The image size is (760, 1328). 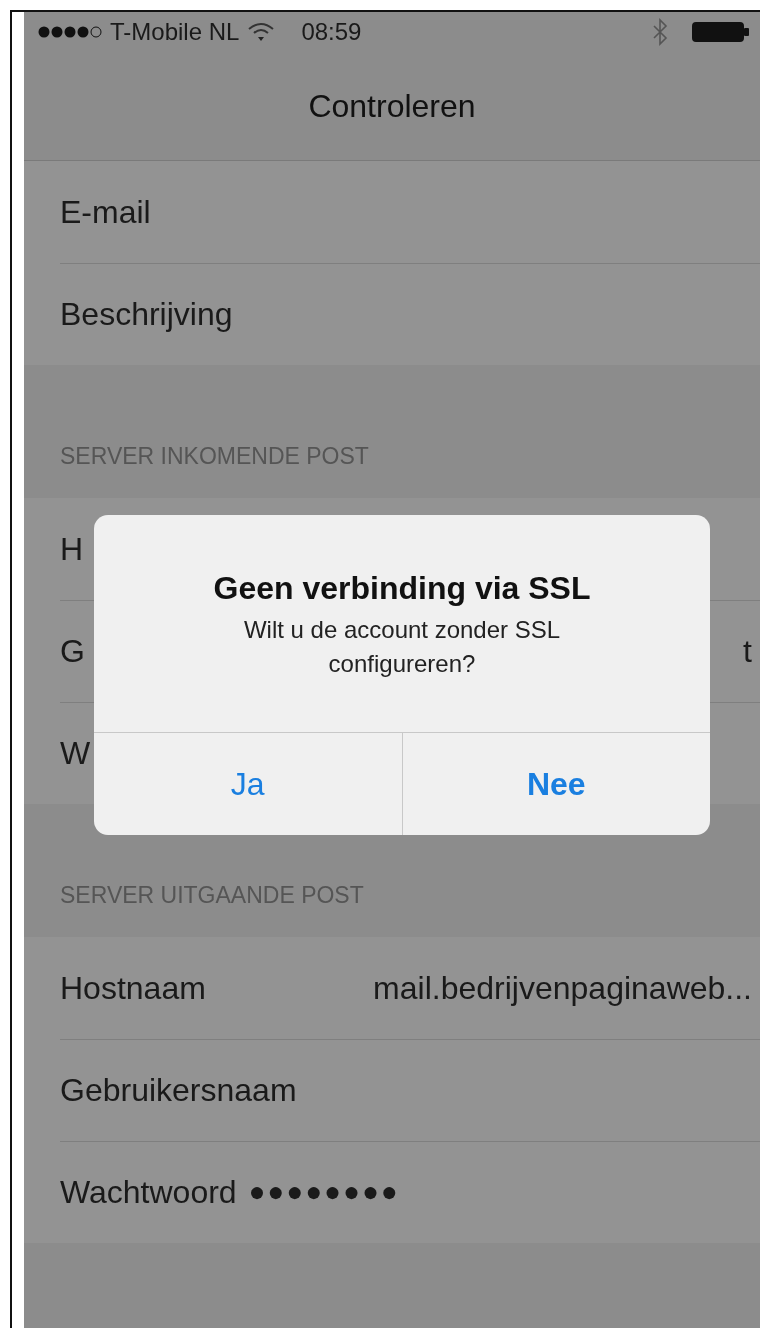 What do you see at coordinates (721, 32) in the screenshot?
I see `battery-icon` at bounding box center [721, 32].